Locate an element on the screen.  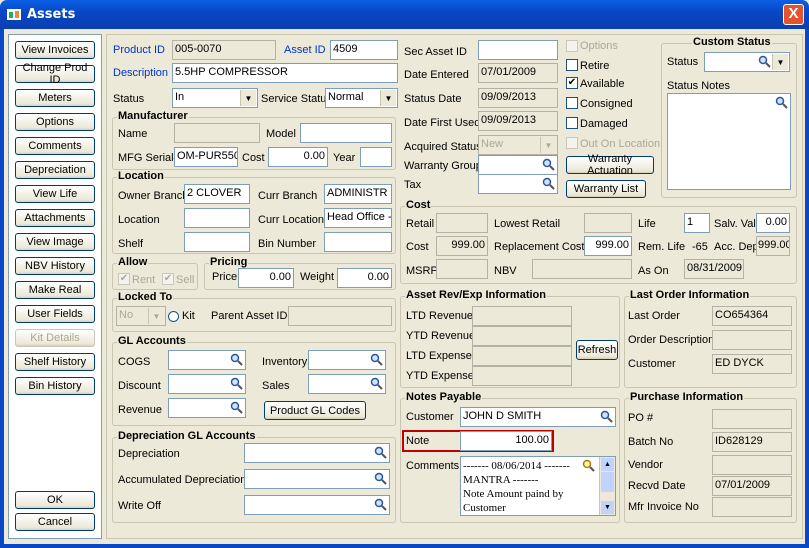
bin-number-field is located at coordinates (358, 242).